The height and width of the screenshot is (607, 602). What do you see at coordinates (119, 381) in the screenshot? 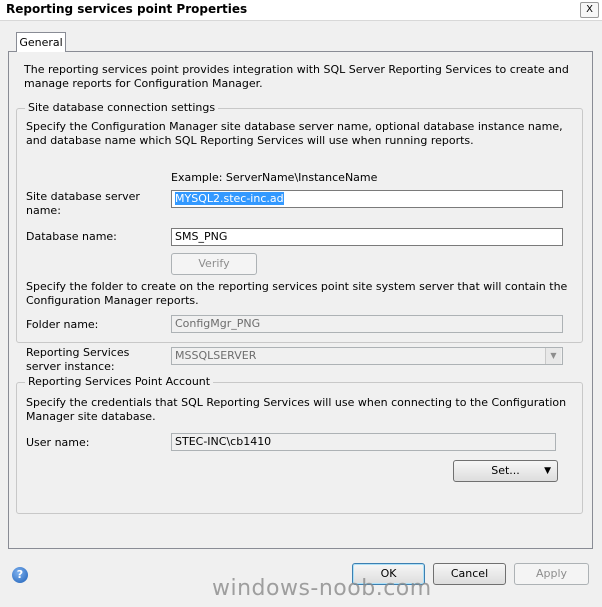
I see `account-group-legend: Reporting Services Point Account` at bounding box center [119, 381].